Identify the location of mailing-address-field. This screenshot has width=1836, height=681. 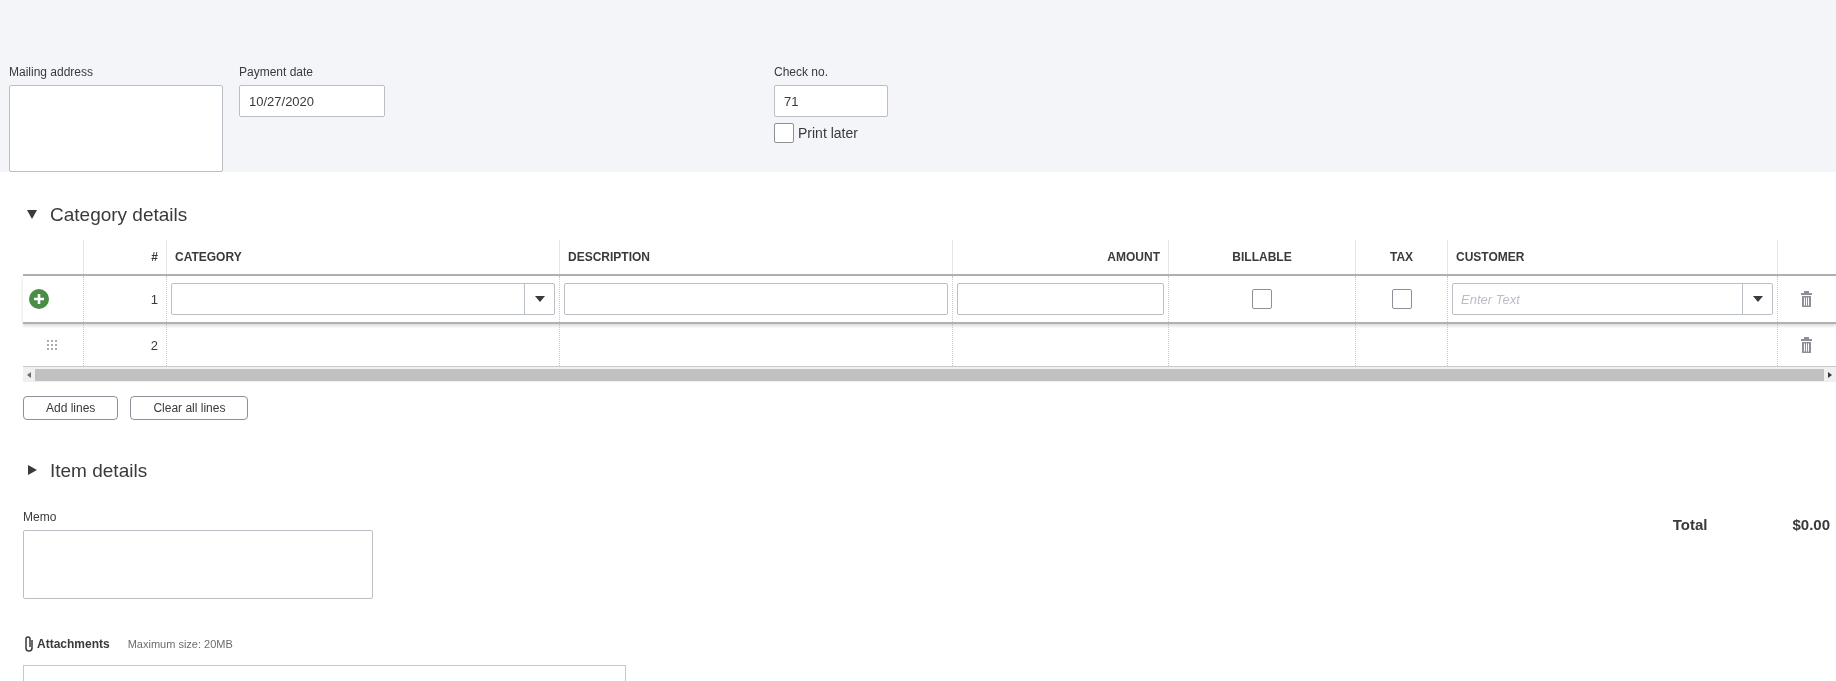
(116, 128).